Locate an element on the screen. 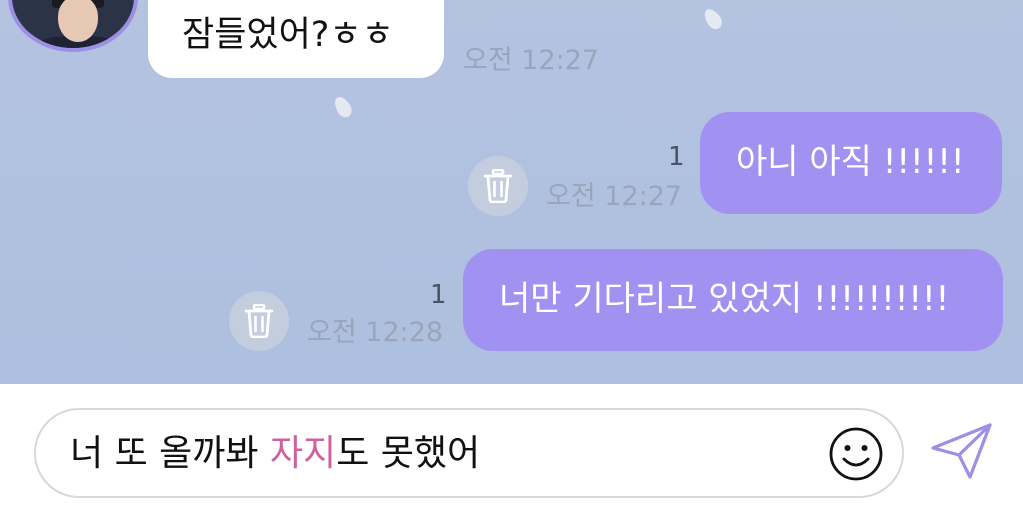 The height and width of the screenshot is (520, 1023). input-text-part: 너 또 올까봐 is located at coordinates (170, 453).